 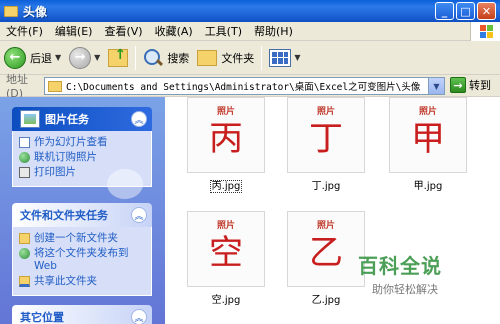 I want to click on menu-tools: 工具(T), so click(x=223, y=31).